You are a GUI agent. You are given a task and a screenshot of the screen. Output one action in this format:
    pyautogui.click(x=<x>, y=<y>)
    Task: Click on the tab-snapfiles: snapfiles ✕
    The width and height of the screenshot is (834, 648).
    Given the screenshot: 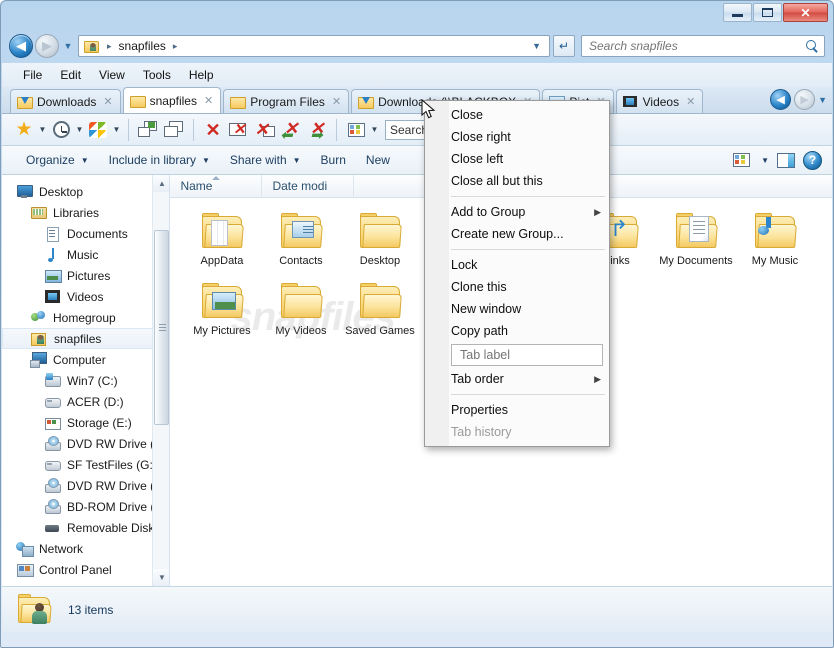 What is the action you would take?
    pyautogui.click(x=172, y=100)
    